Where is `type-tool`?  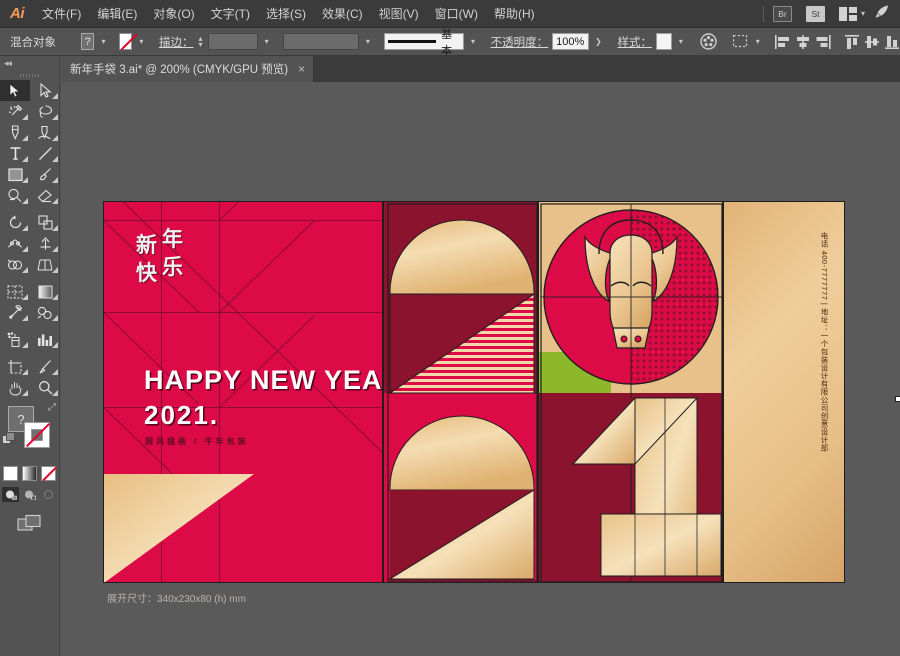
type-tool is located at coordinates (15, 153).